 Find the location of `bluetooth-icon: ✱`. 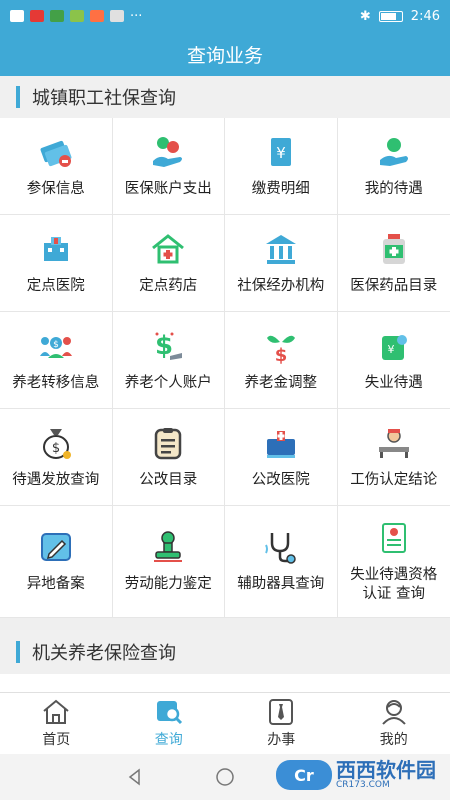

bluetooth-icon: ✱ is located at coordinates (365, 16).